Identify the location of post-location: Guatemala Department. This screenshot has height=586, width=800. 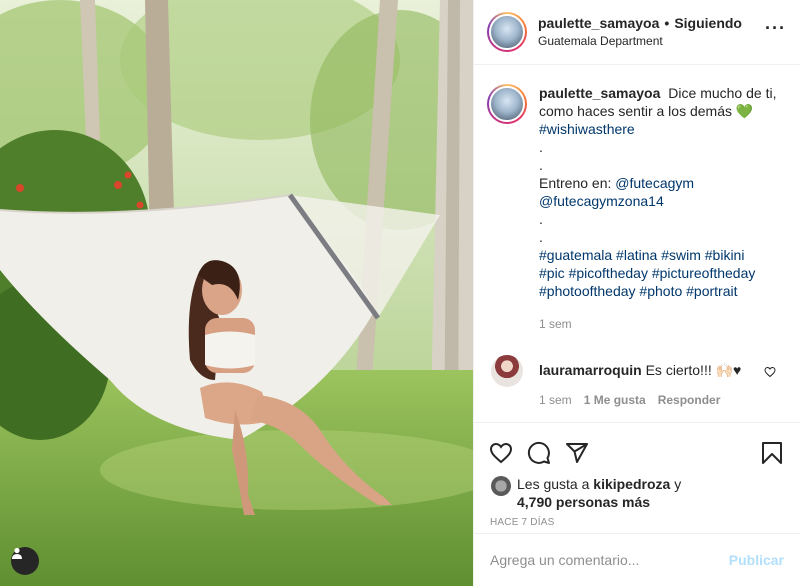
(640, 41).